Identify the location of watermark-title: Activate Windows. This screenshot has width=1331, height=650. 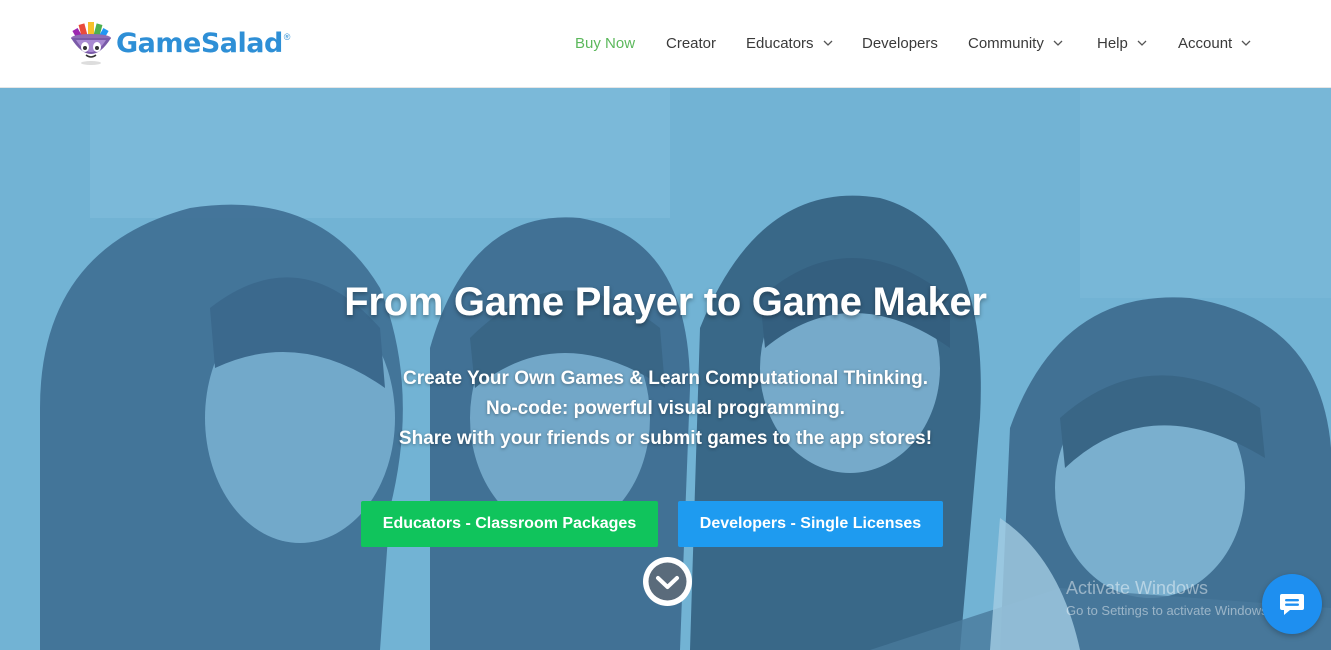
(1137, 588).